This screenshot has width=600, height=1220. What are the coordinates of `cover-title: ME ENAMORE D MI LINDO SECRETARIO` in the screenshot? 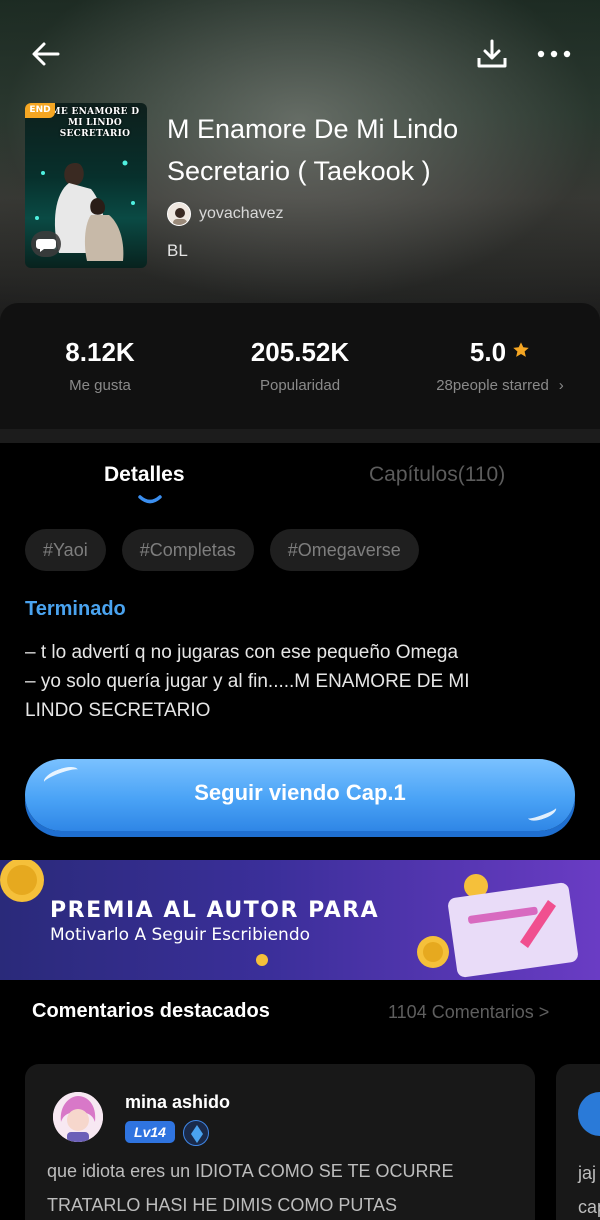 It's located at (95, 123).